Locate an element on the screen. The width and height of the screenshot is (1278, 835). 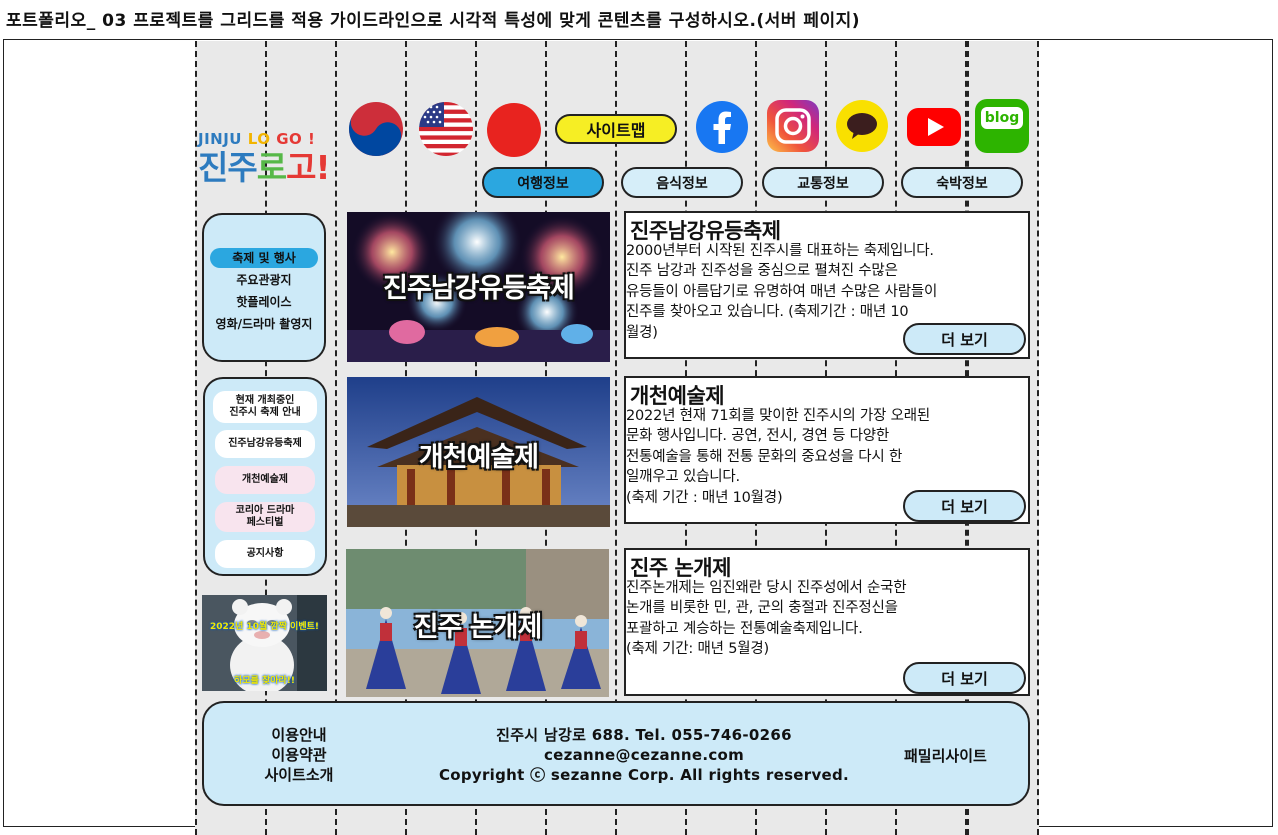
facebook-icon is located at coordinates (722, 127).